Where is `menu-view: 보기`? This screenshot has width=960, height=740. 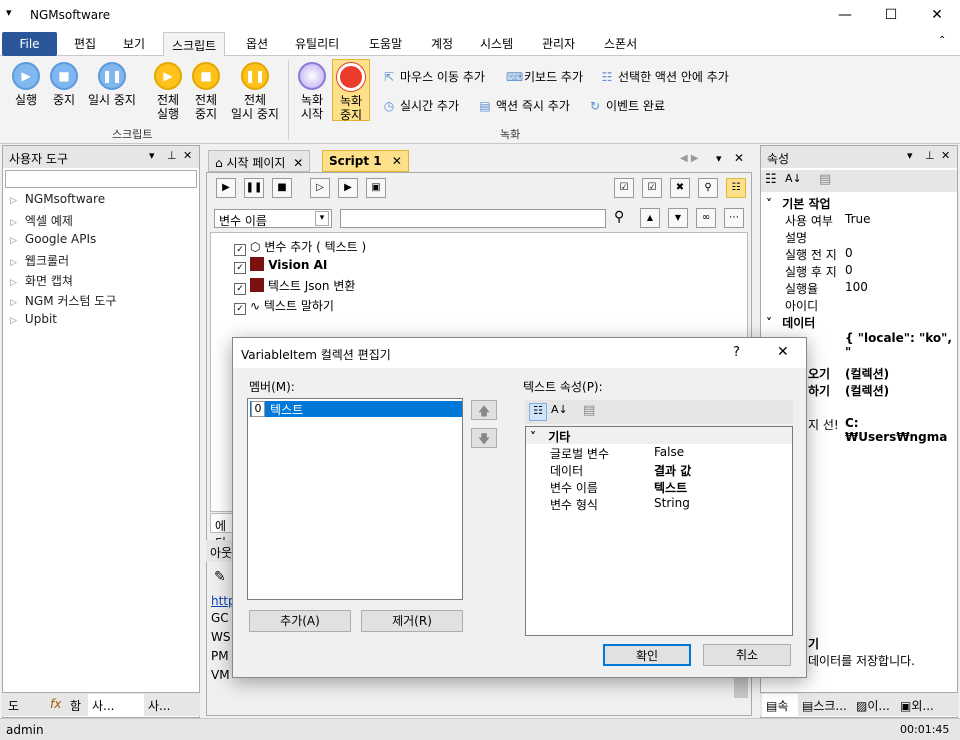 menu-view: 보기 is located at coordinates (134, 43).